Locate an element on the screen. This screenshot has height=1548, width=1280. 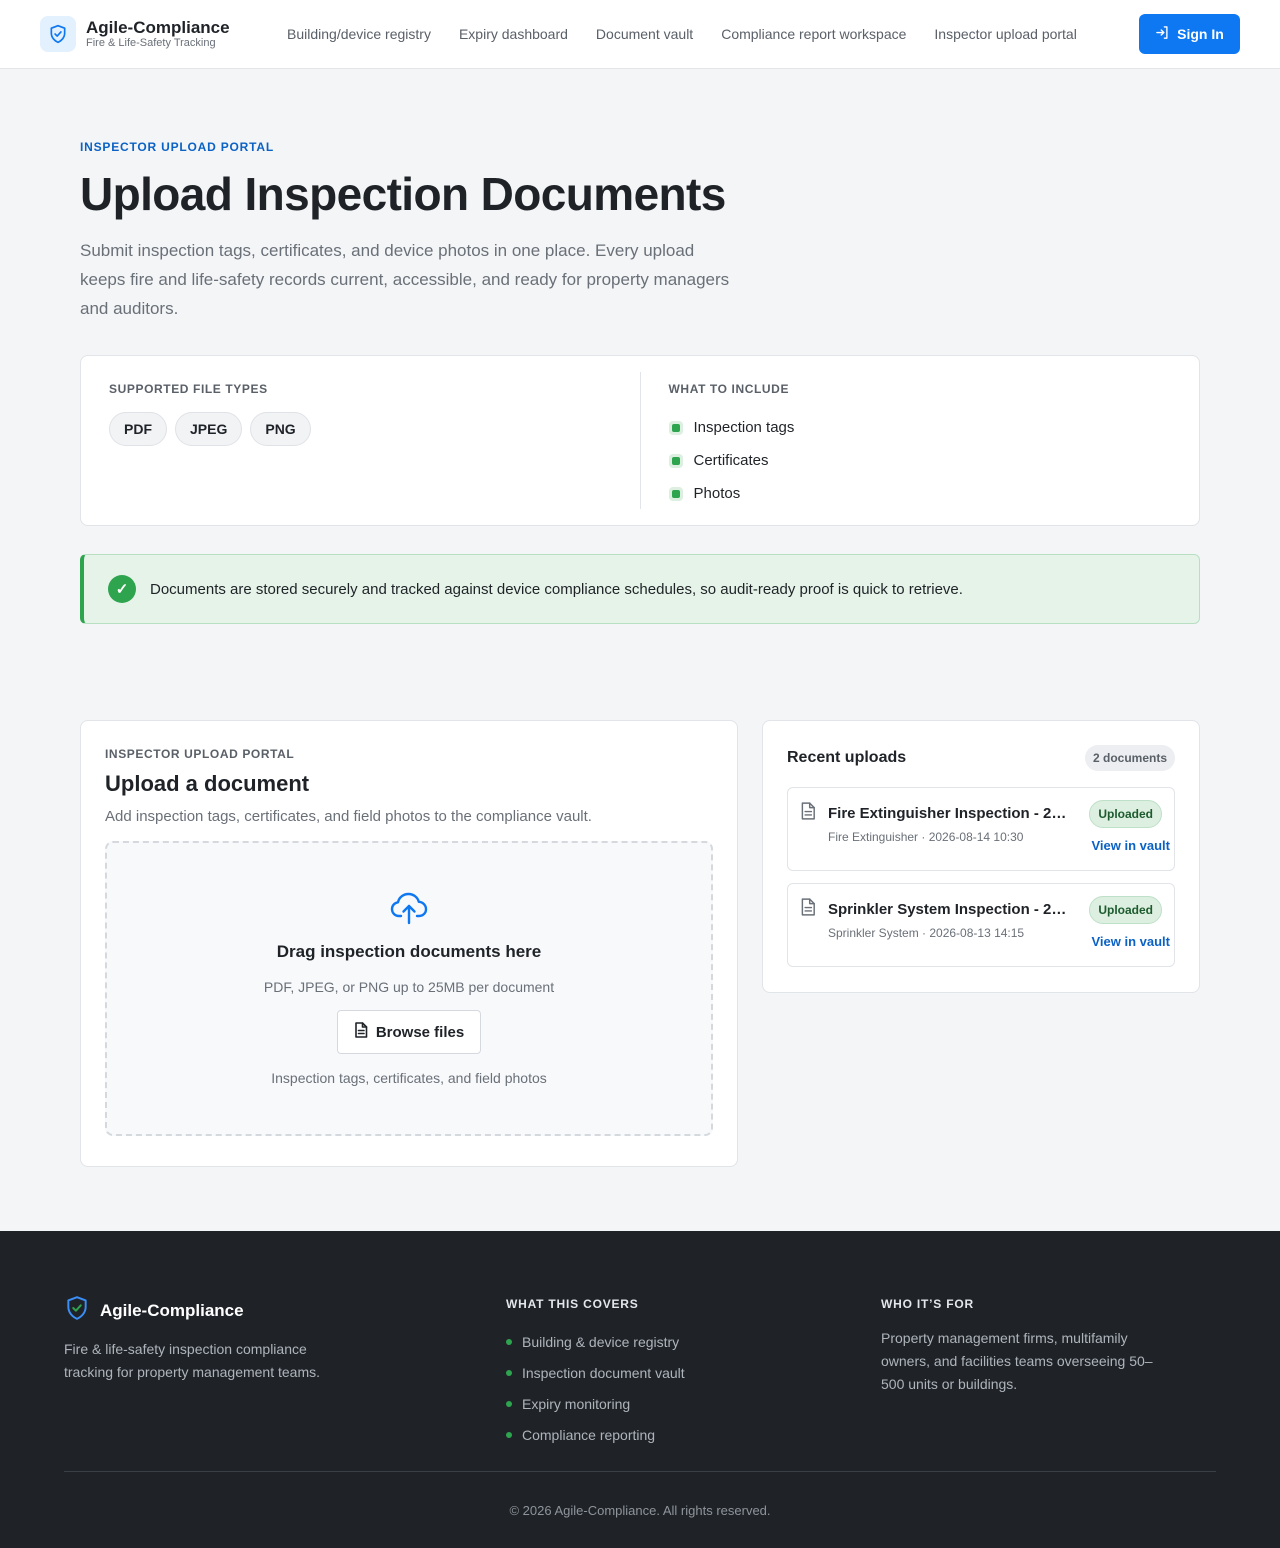
sign-in-icon is located at coordinates (1162, 34).